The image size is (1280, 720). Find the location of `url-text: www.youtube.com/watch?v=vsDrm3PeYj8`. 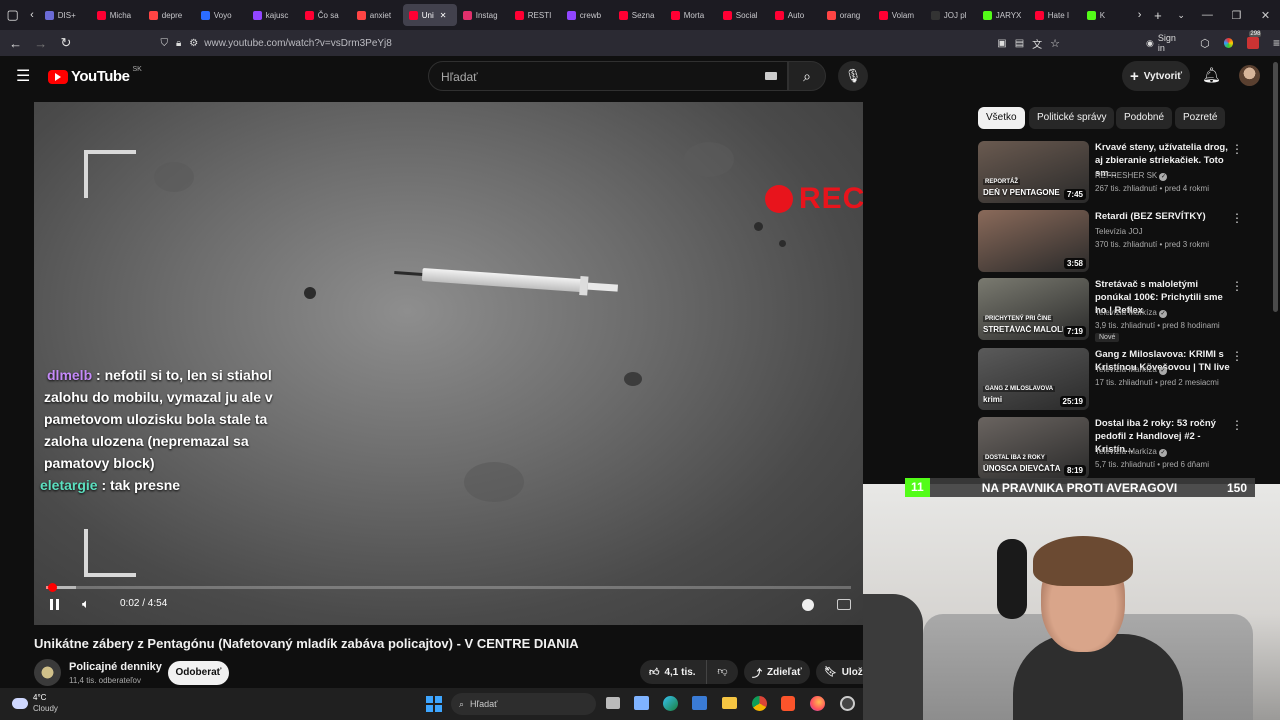

url-text: www.youtube.com/watch?v=vsDrm3PeYj8 is located at coordinates (298, 43).